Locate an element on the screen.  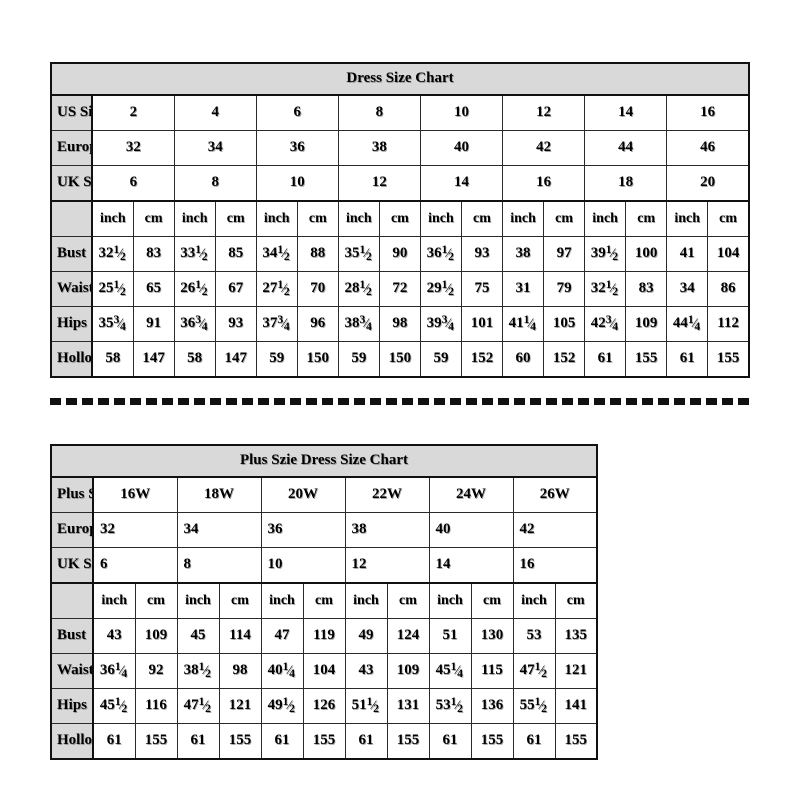
measurement-label: Waist is located at coordinates (72, 289).